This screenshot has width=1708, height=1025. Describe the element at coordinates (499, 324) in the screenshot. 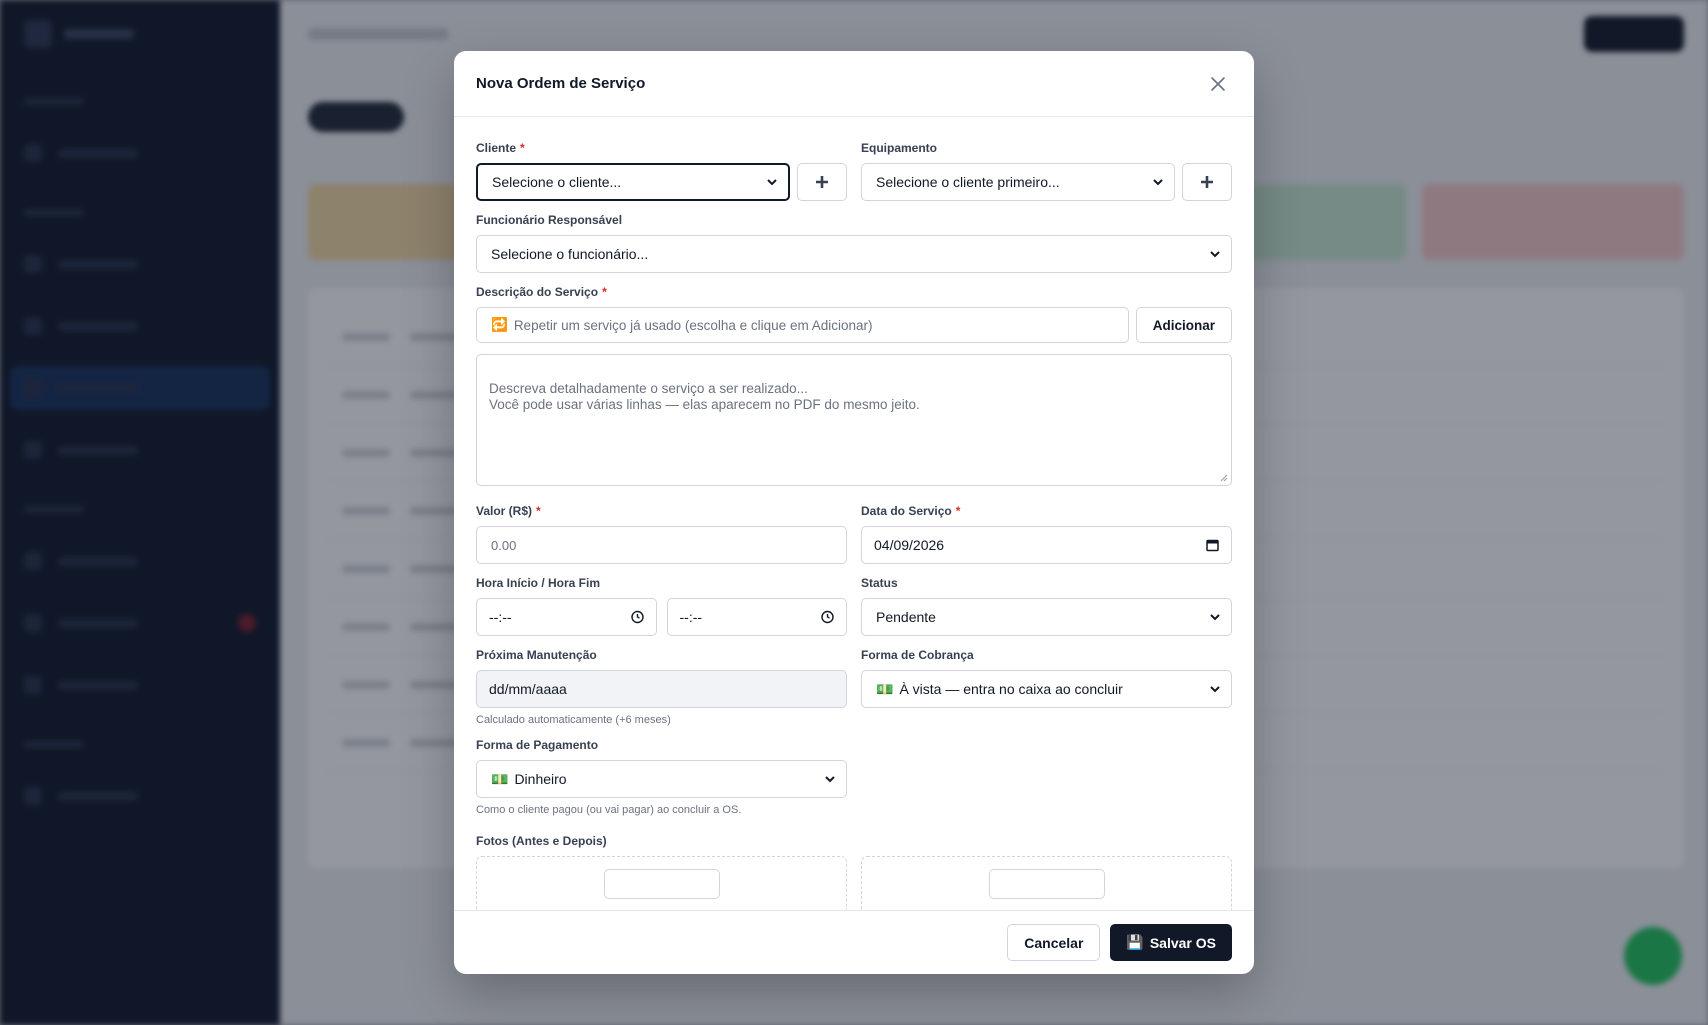

I see `repeat-icon: 🔁` at that location.